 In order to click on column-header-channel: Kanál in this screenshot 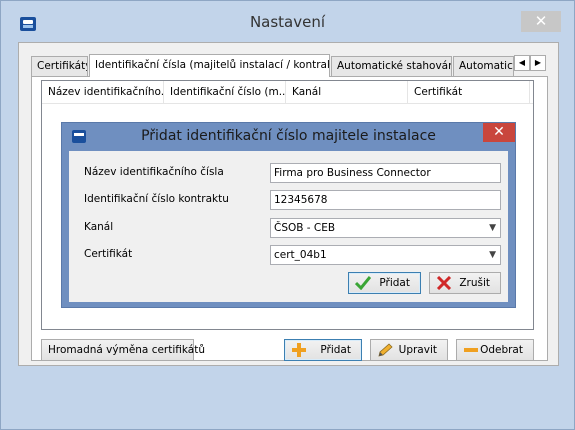, I will do `click(347, 92)`.